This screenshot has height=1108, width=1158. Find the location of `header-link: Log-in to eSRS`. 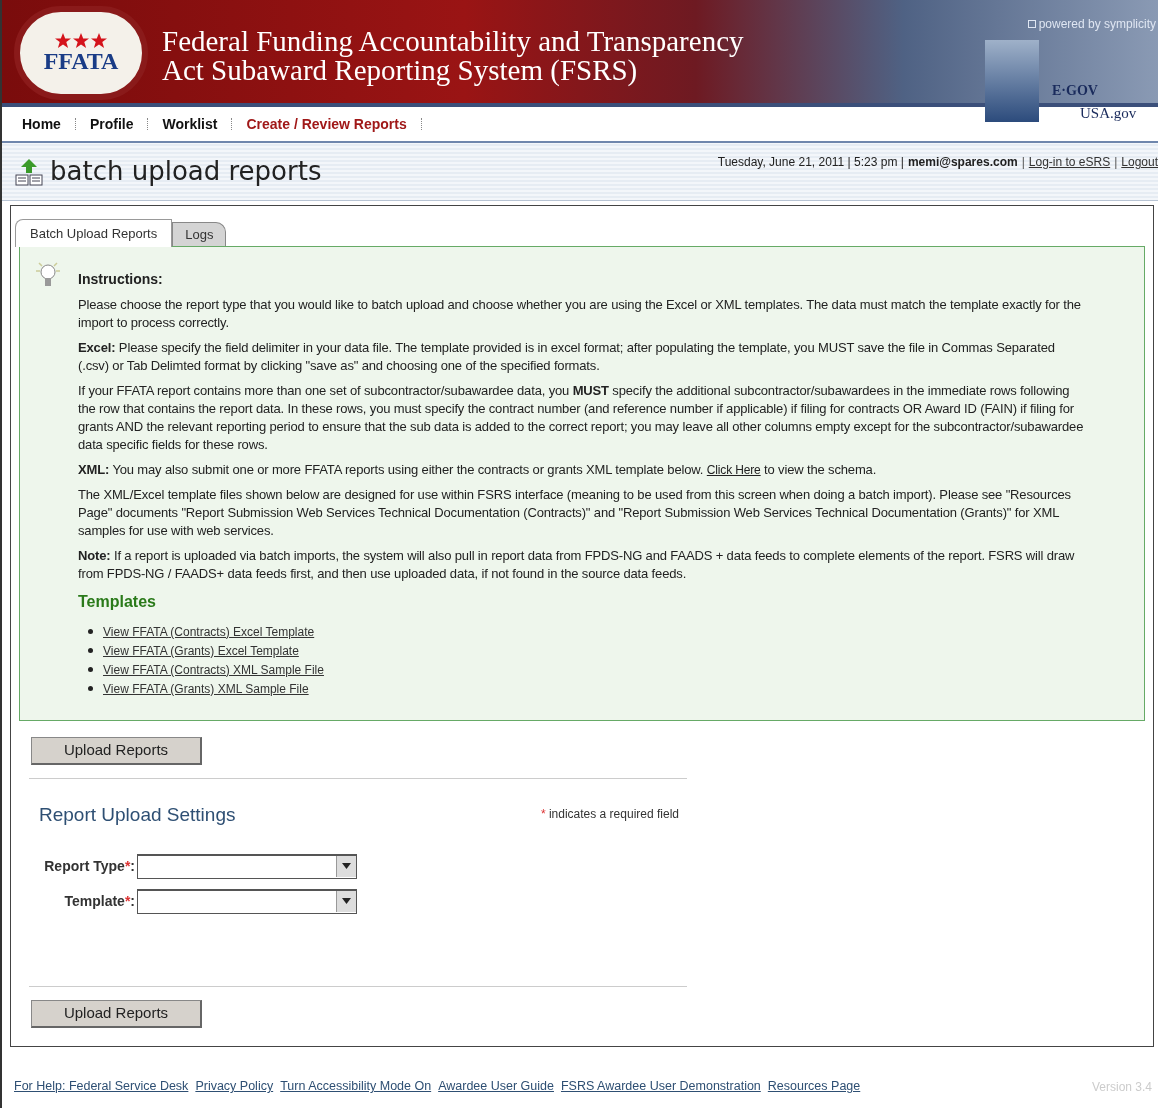

header-link: Log-in to eSRS is located at coordinates (1069, 162).